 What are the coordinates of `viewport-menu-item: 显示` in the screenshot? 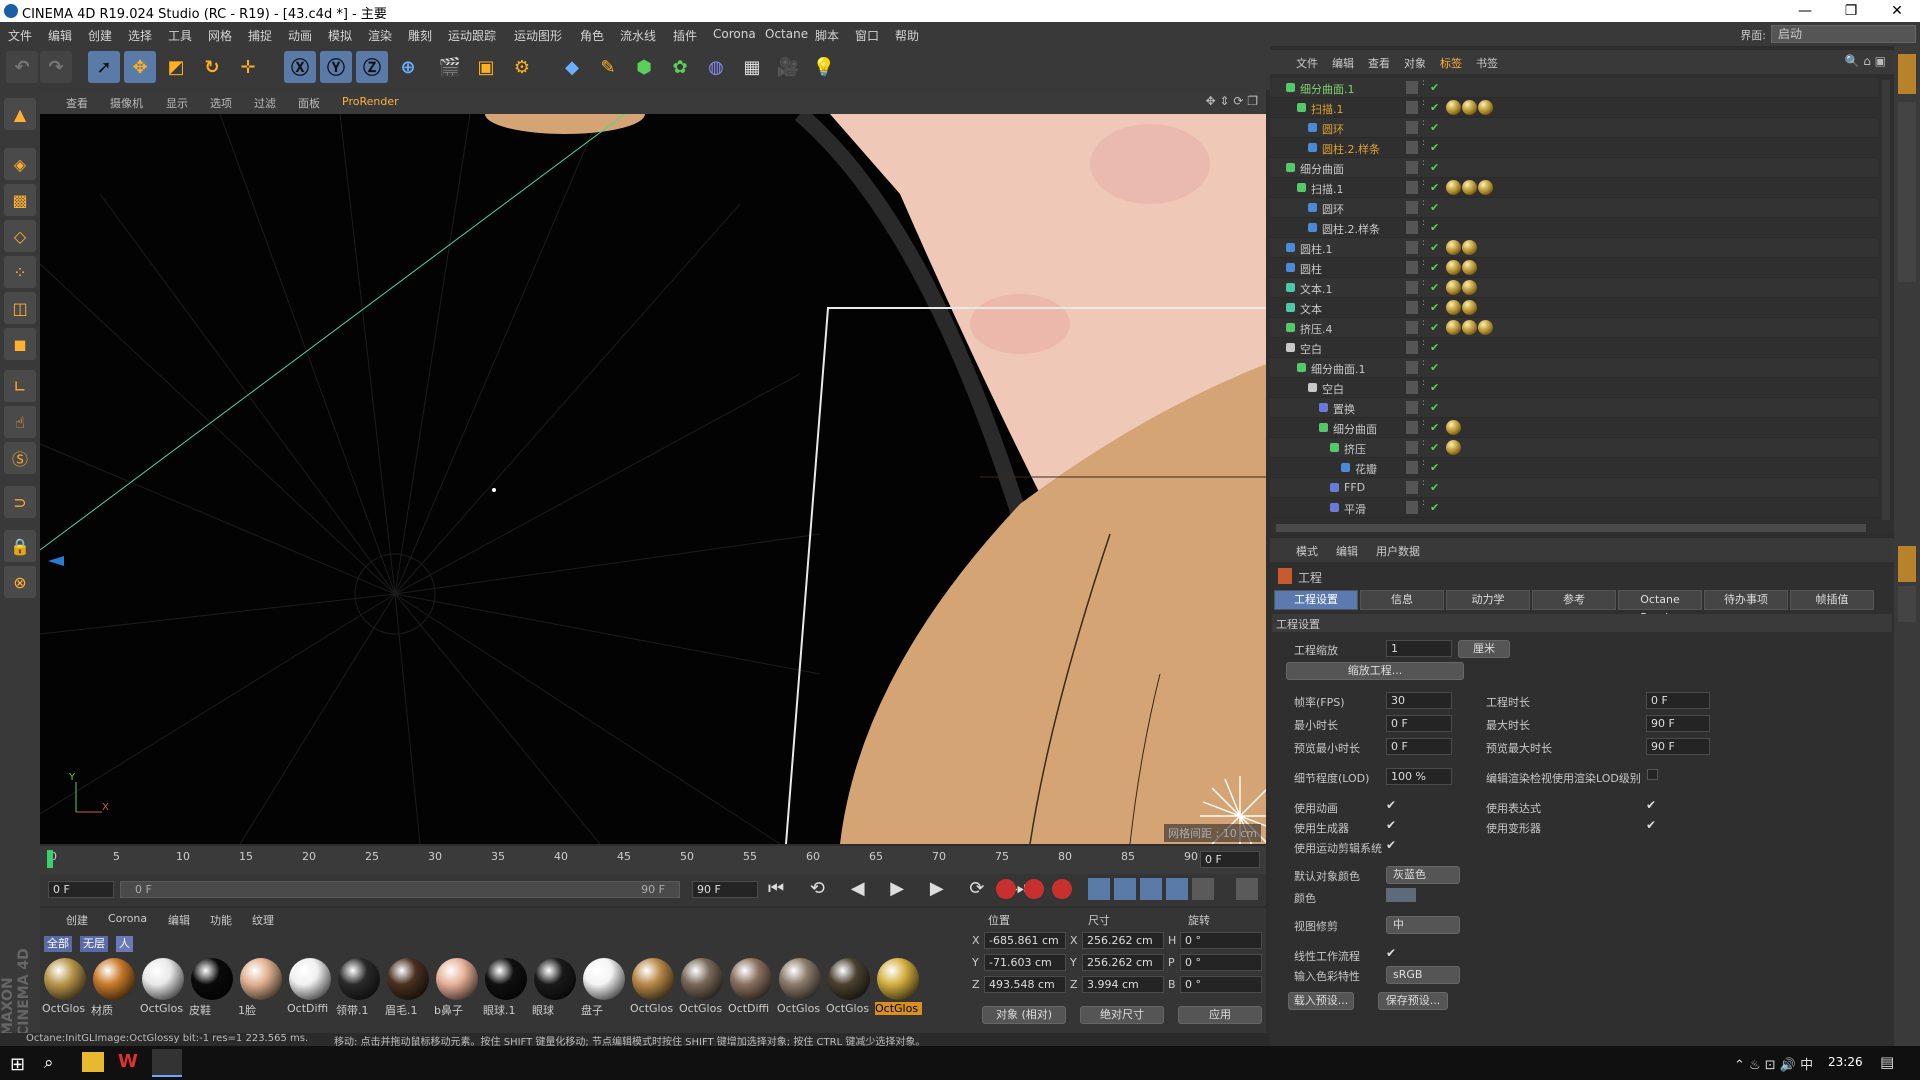 It's located at (177, 103).